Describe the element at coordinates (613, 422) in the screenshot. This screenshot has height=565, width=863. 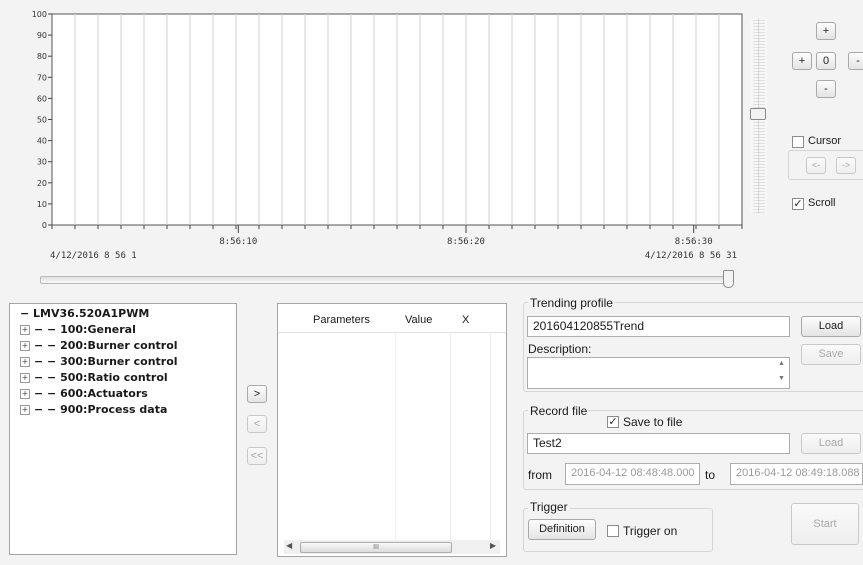
I see `save-to-file-checkbox: ✓` at that location.